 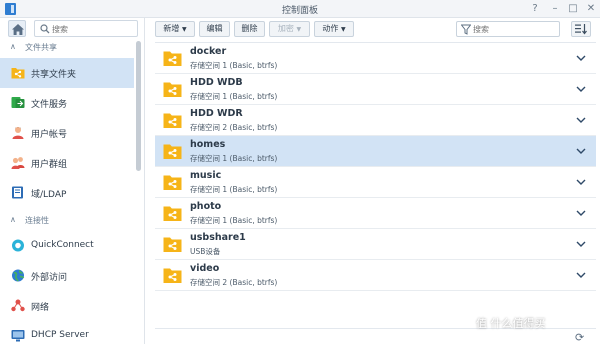 I want to click on watermark: 值 什么值得买, so click(x=511, y=323).